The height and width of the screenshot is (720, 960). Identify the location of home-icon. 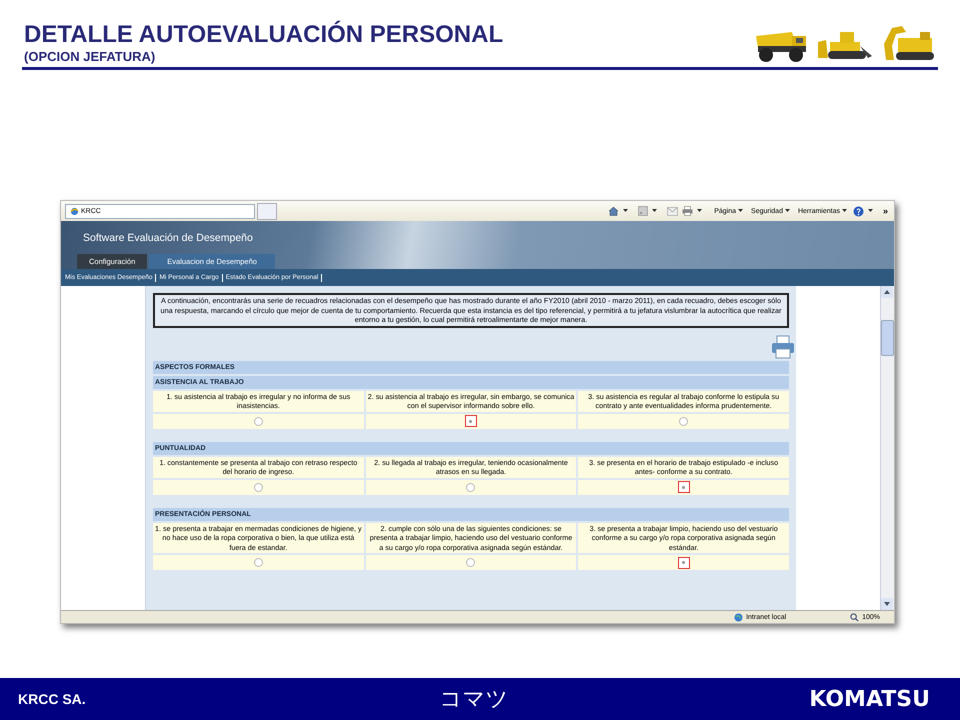
(614, 211).